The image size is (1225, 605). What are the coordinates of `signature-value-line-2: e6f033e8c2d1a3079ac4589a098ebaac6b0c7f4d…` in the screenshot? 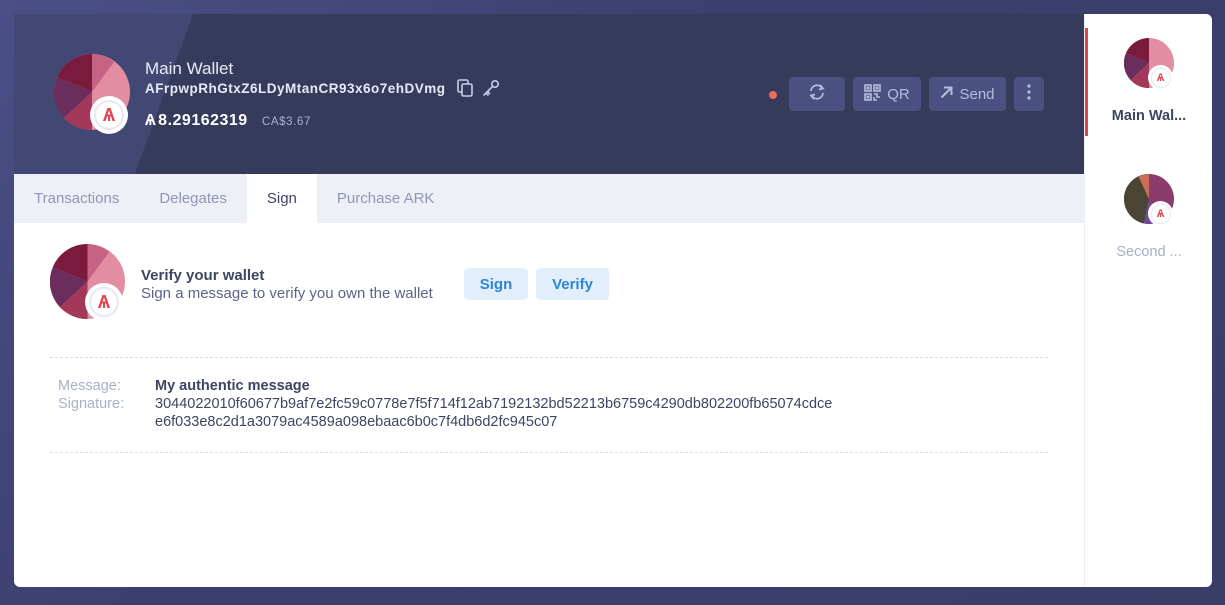 It's located at (356, 422).